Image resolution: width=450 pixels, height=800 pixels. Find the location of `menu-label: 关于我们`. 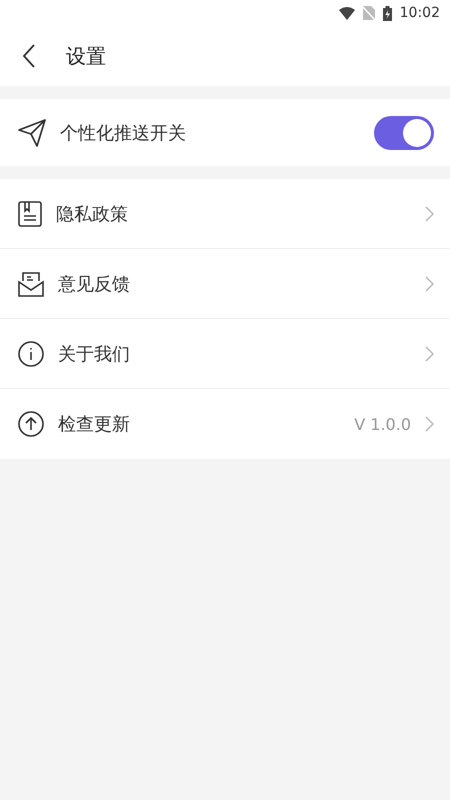

menu-label: 关于我们 is located at coordinates (94, 354).